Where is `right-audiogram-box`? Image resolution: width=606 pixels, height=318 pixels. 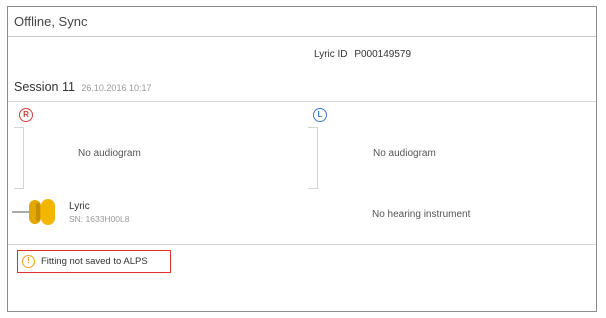
right-audiogram-box is located at coordinates (19, 158).